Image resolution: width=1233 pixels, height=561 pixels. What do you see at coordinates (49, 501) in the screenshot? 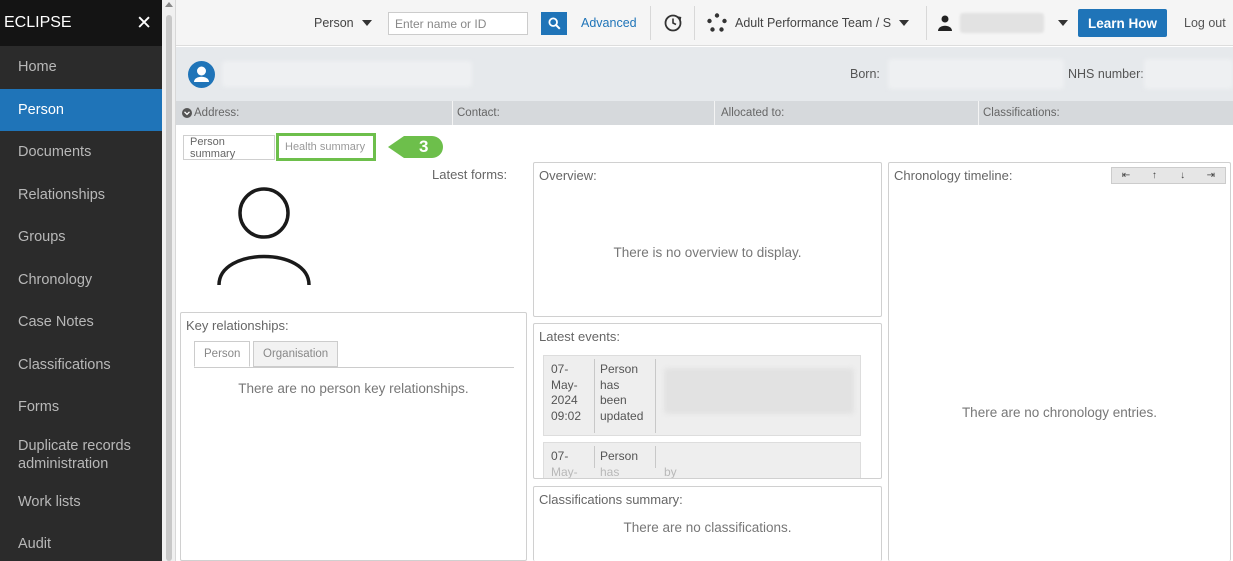
I see `sidebar-item-label: Work lists` at bounding box center [49, 501].